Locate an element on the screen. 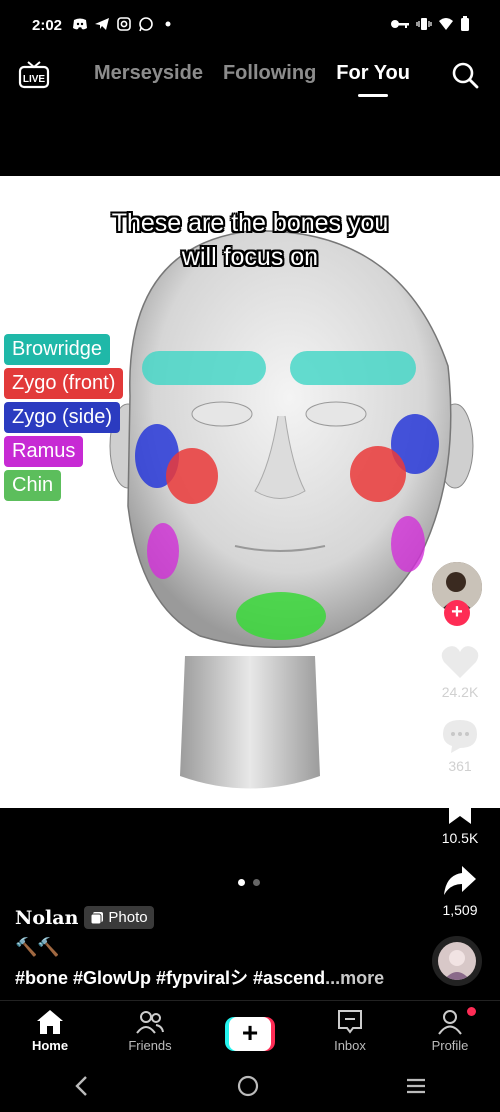 The image size is (500, 1112). tab-home-label: Home is located at coordinates (50, 1045).